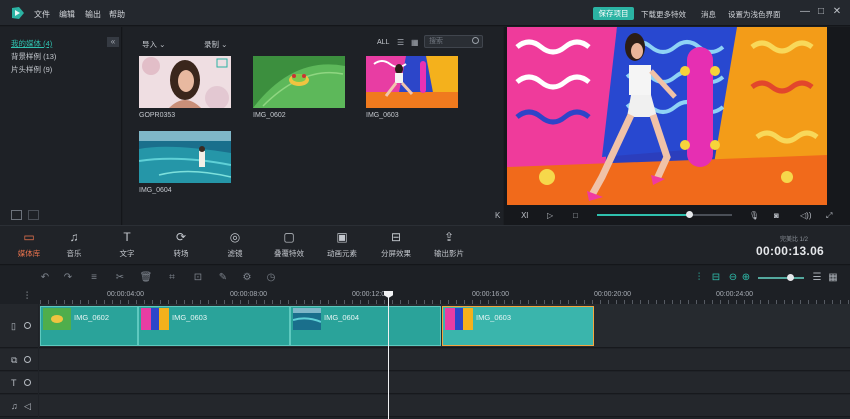 The image size is (850, 419). Describe the element at coordinates (45, 278) in the screenshot. I see `undo-icon: ↶` at that location.